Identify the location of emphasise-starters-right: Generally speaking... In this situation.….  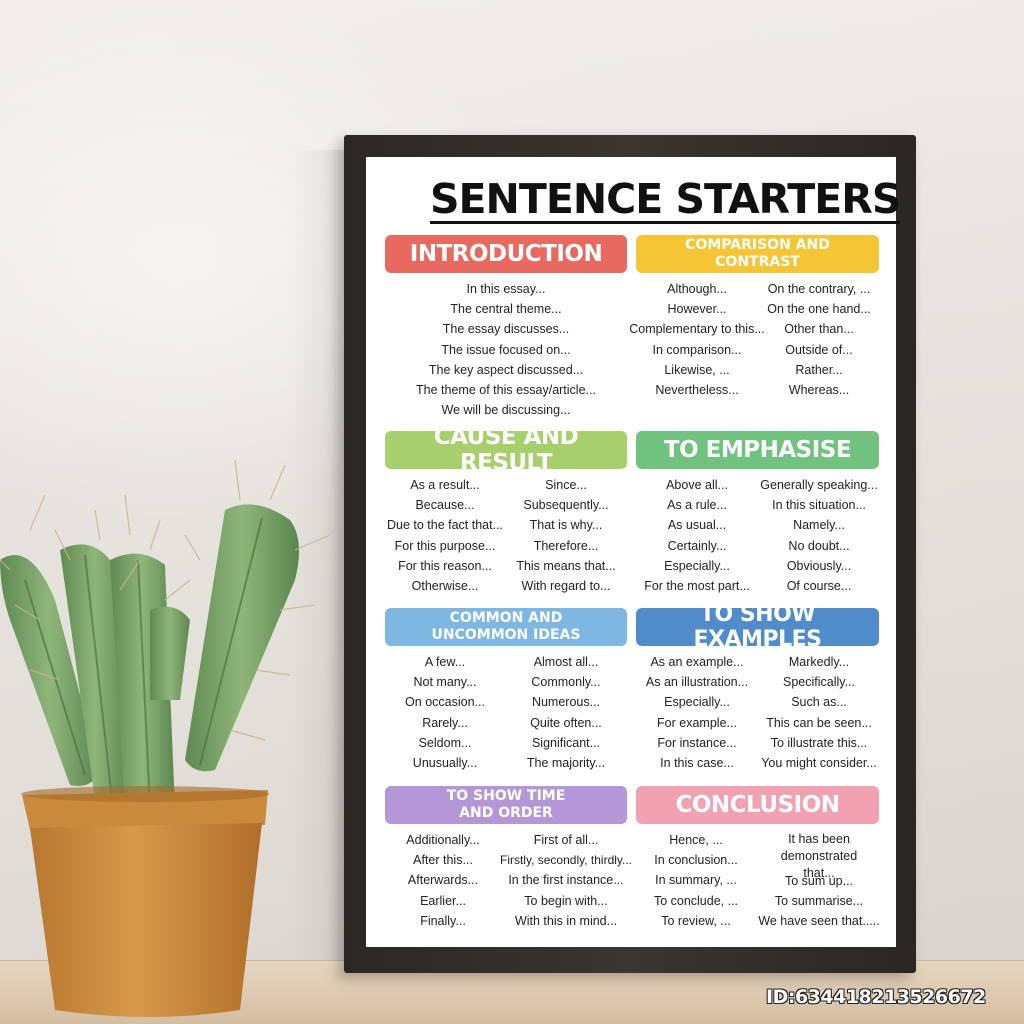
(819, 535).